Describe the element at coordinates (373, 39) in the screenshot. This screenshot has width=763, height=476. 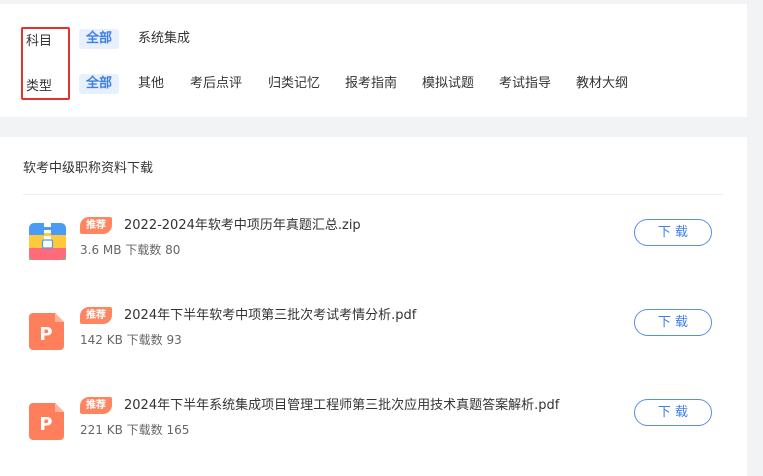
I see `subject-filter-row: 科目 全部 系统集成` at that location.